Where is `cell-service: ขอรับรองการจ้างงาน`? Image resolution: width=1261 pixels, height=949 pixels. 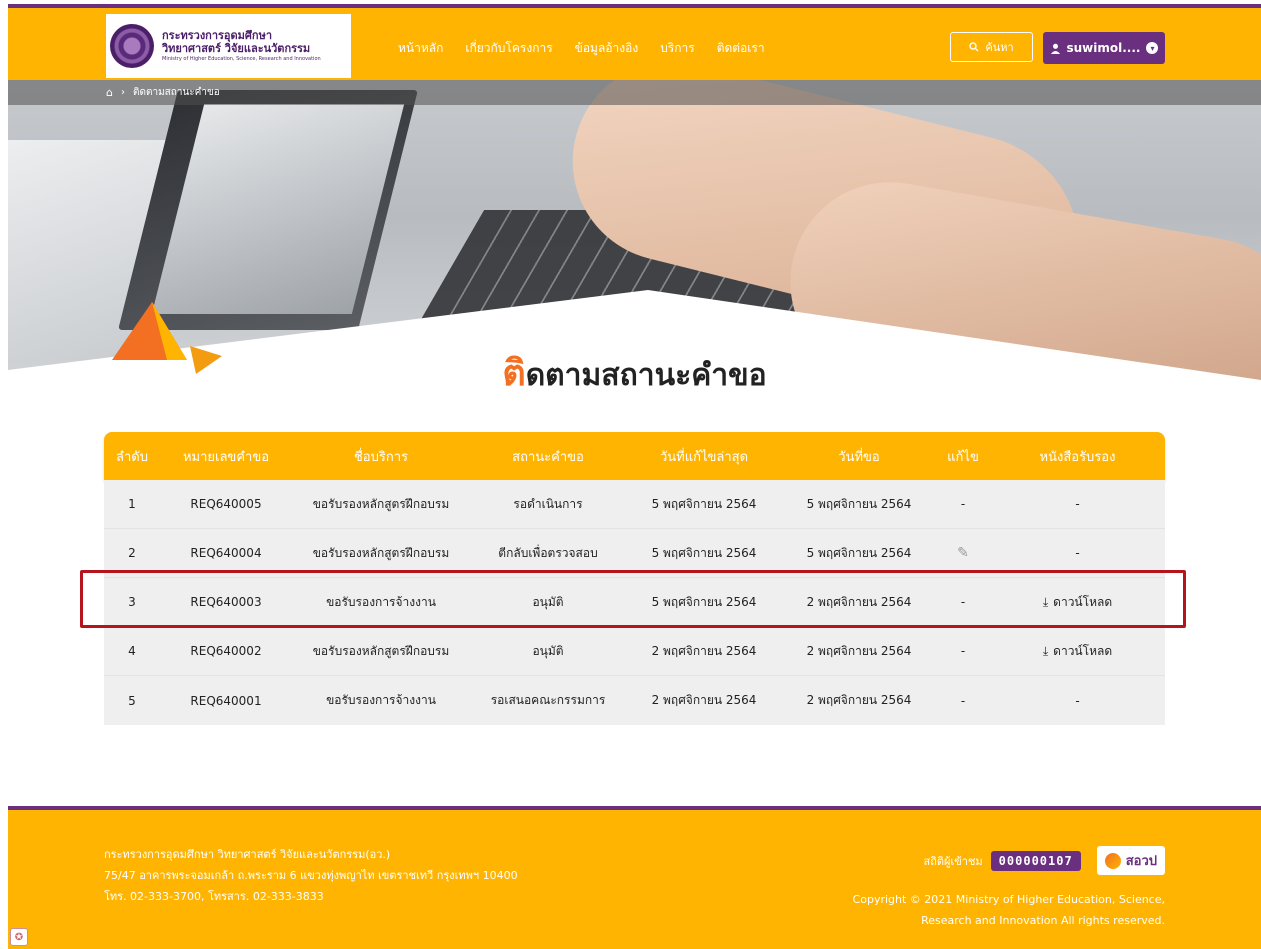
cell-service: ขอรับรองการจ้างงาน is located at coordinates (381, 700).